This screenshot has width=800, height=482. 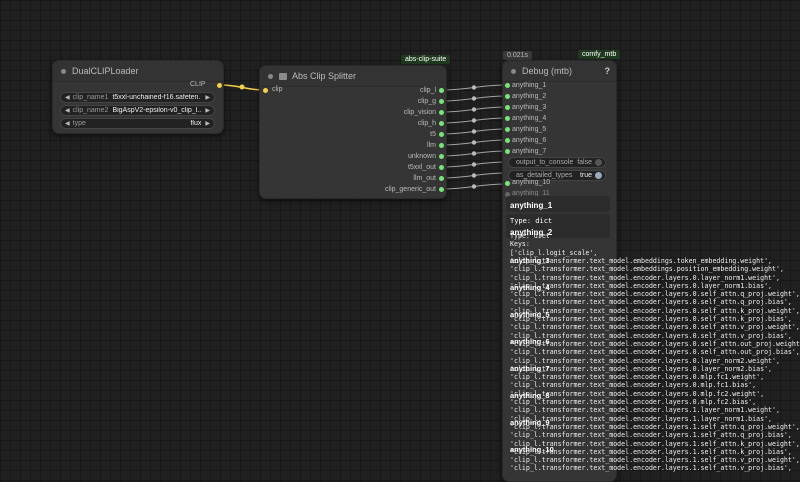 What do you see at coordinates (474, 137) in the screenshot?
I see `wire-group-splitter-to-debug` at bounding box center [474, 137].